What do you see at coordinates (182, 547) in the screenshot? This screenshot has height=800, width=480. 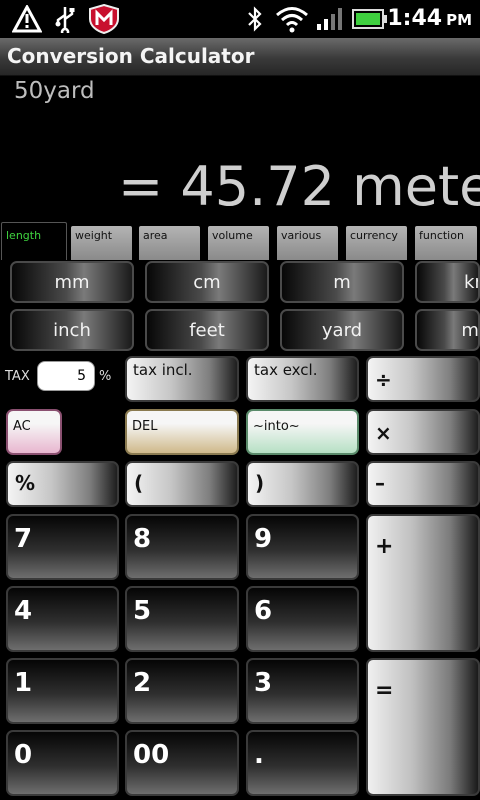 I see `digit-8-button: 8` at bounding box center [182, 547].